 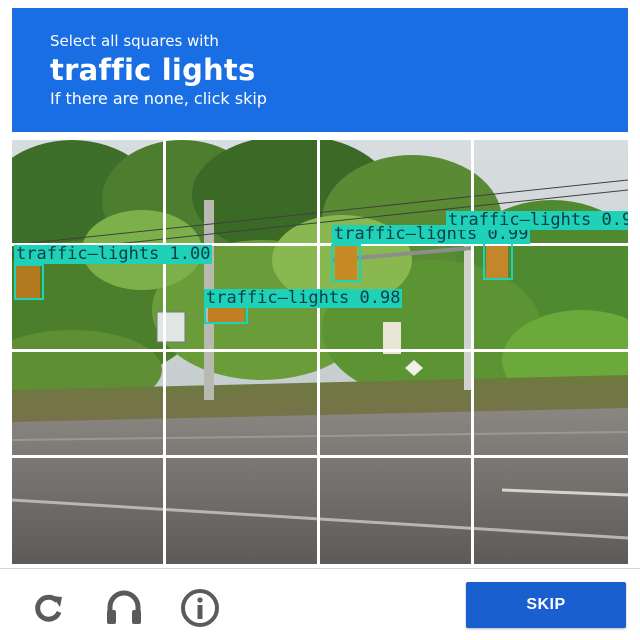 I want to click on info-icon, so click(x=200, y=608).